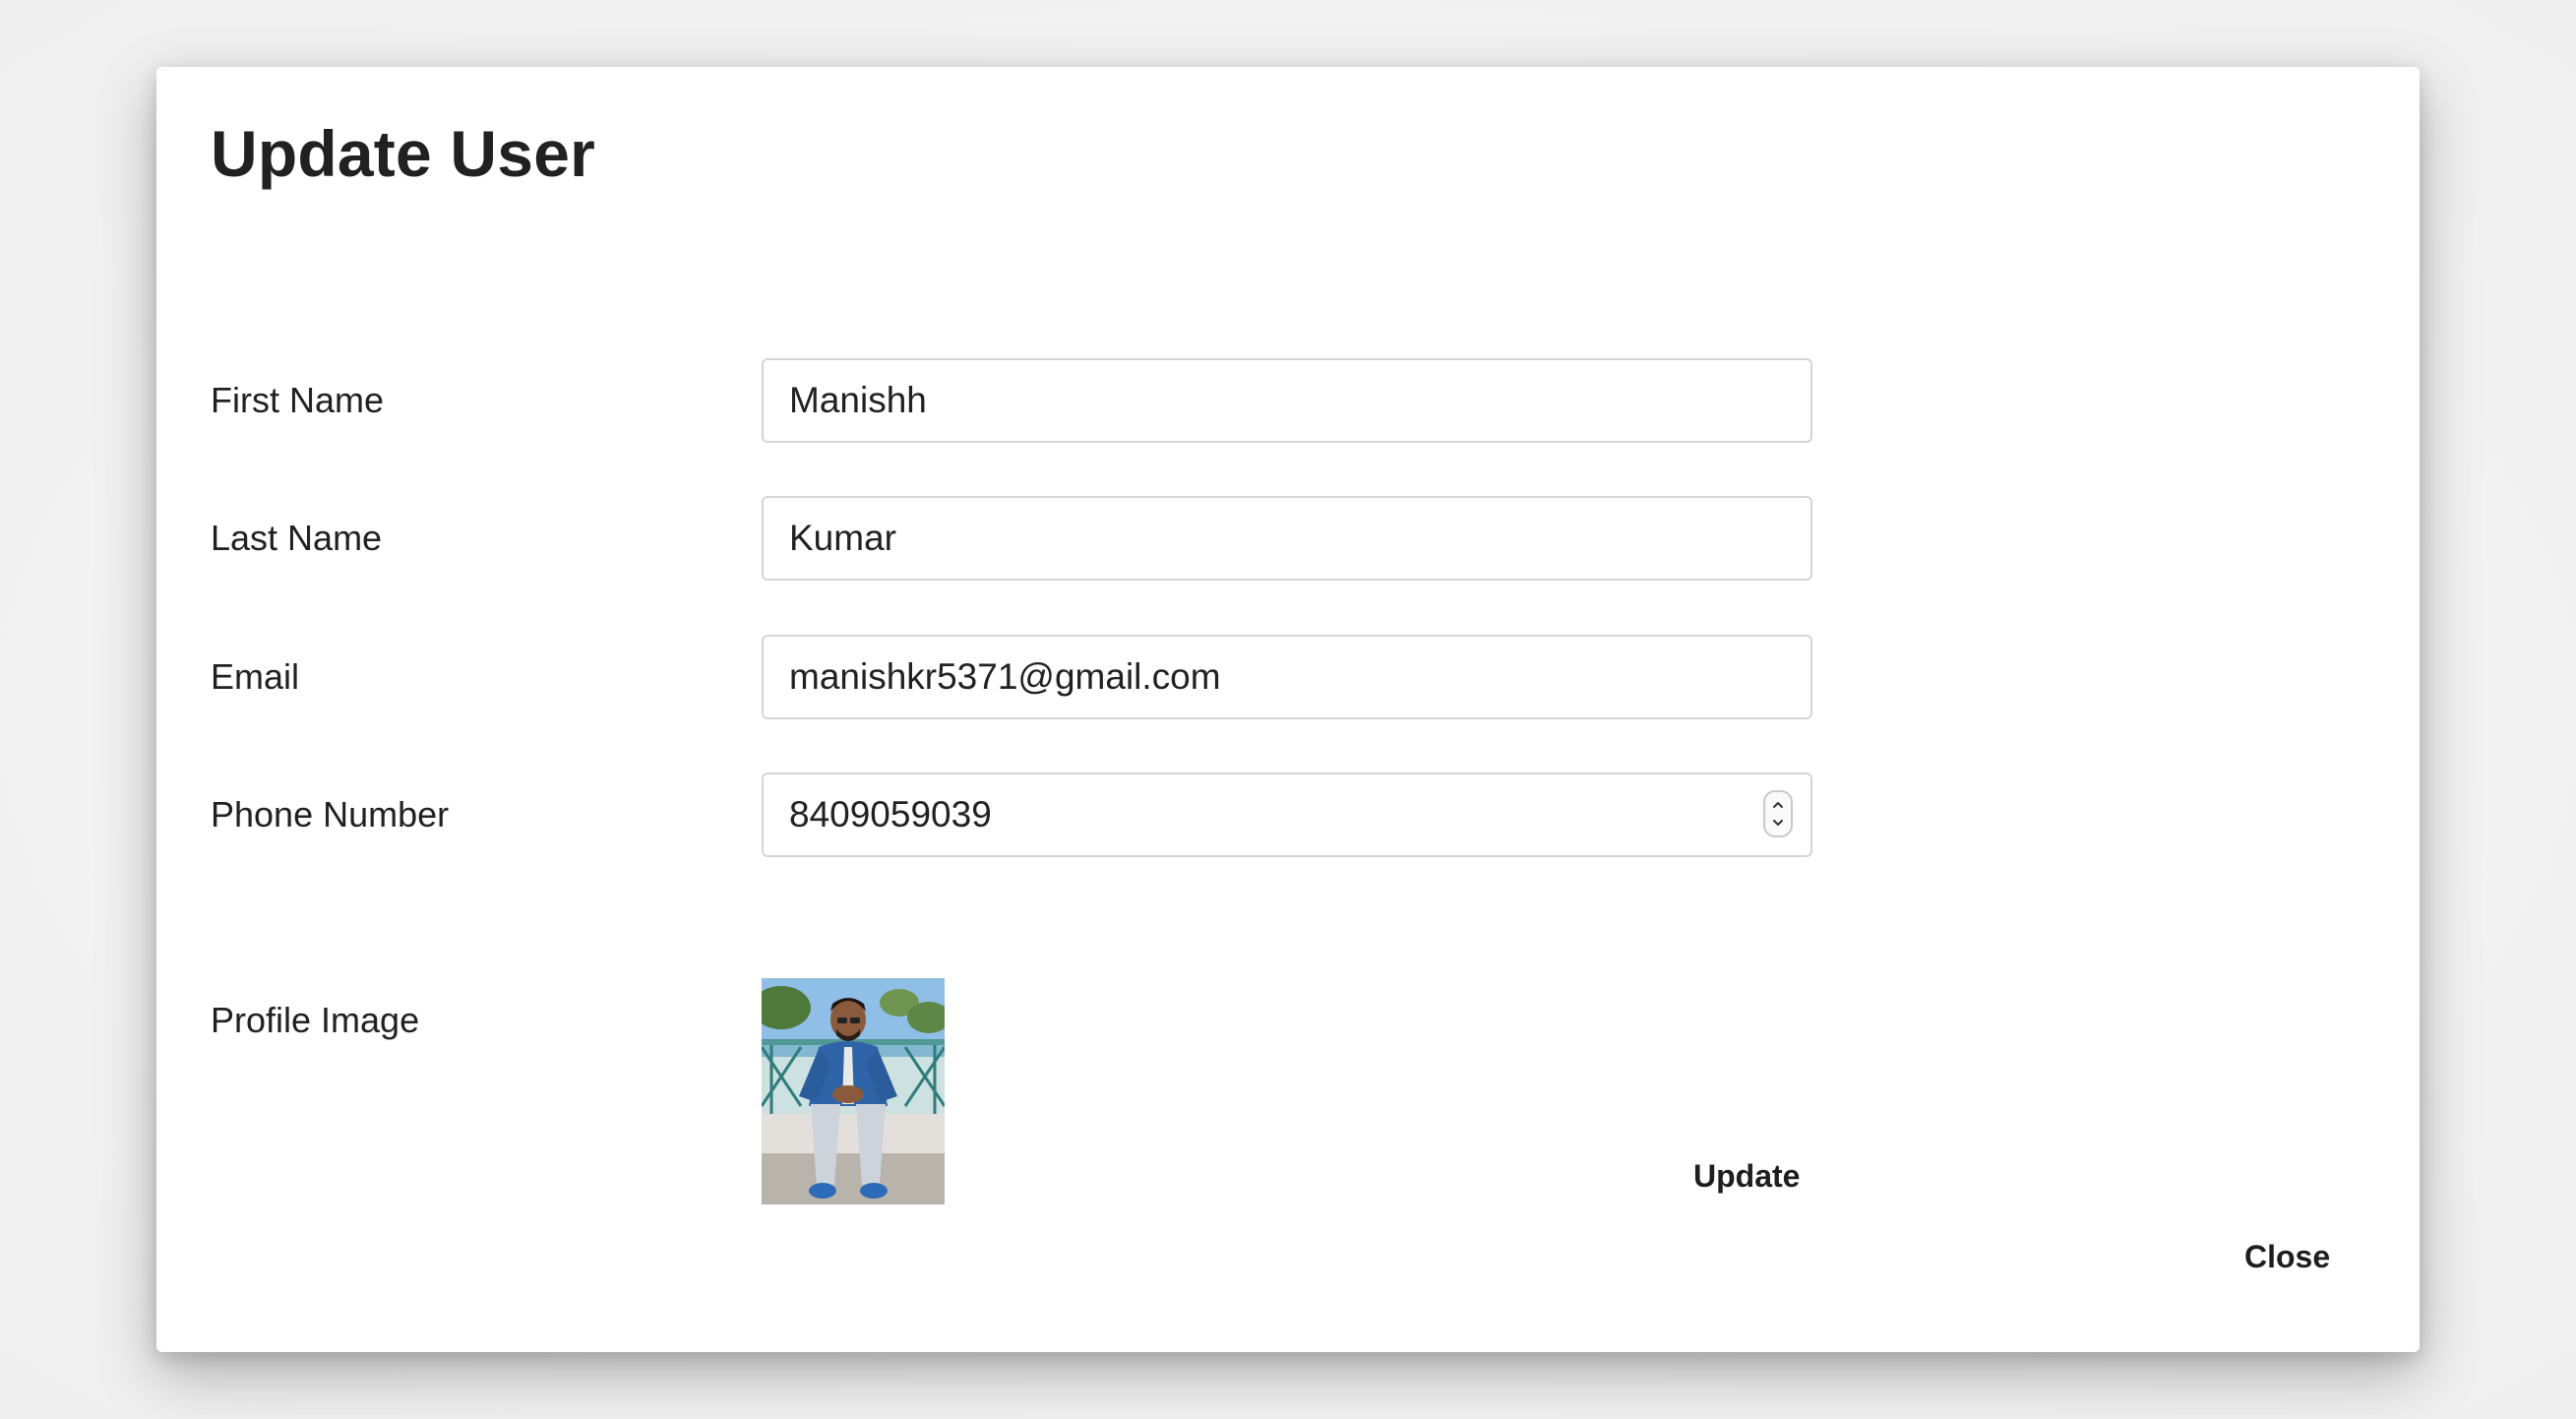 Image resolution: width=2576 pixels, height=1419 pixels. I want to click on chevron-down-icon, so click(1778, 823).